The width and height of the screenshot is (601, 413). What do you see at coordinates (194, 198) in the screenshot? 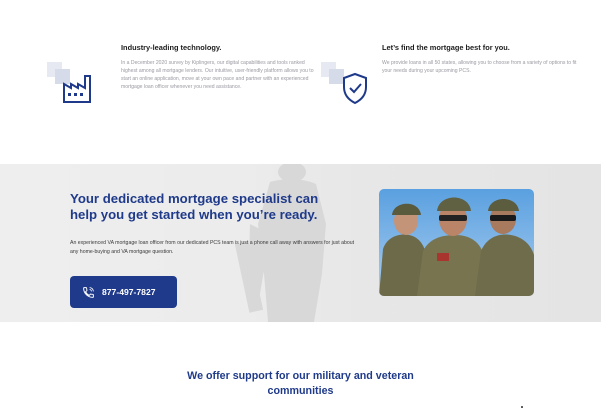
I see `banner-heading-line: Your dedicated mortgage specialist can` at bounding box center [194, 198].